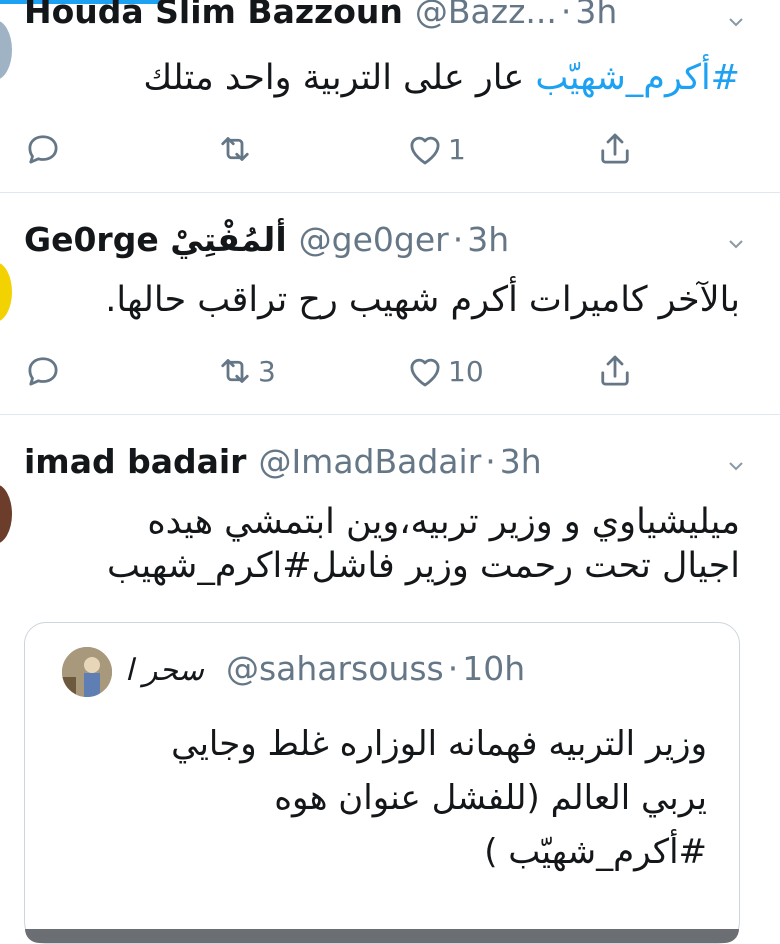 Image resolution: width=780 pixels, height=944 pixels. What do you see at coordinates (637, 78) in the screenshot?
I see `hashtag-link: #أكرم_شهيّب` at bounding box center [637, 78].